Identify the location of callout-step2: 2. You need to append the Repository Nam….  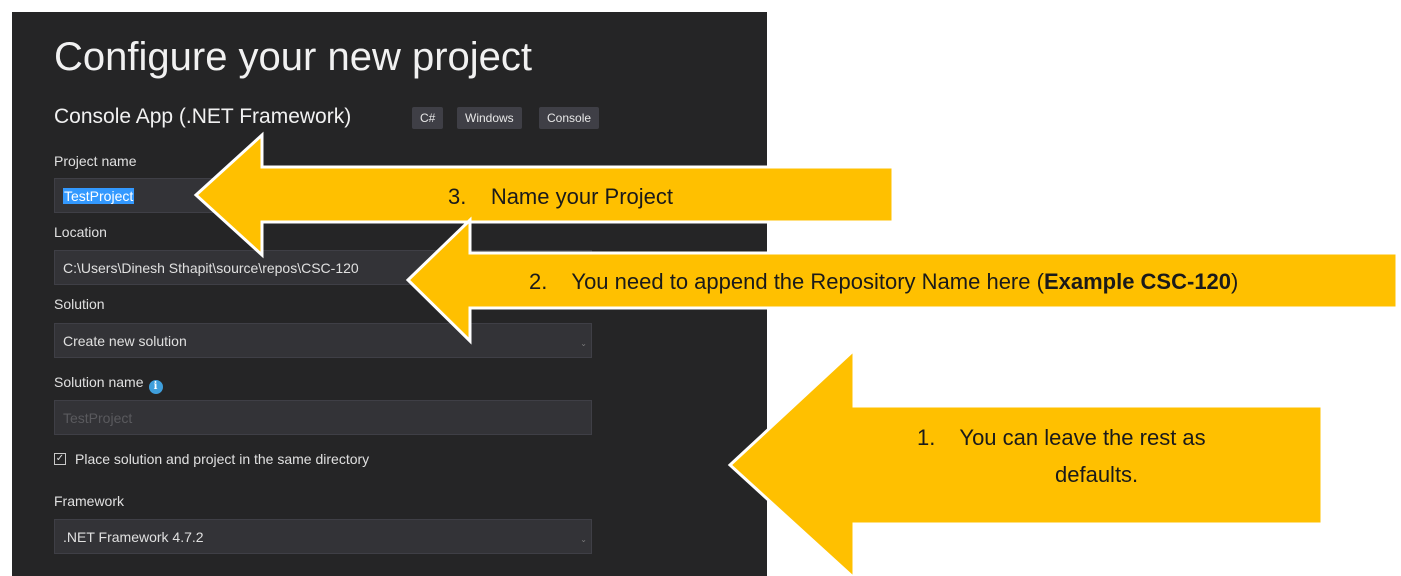
(884, 281).